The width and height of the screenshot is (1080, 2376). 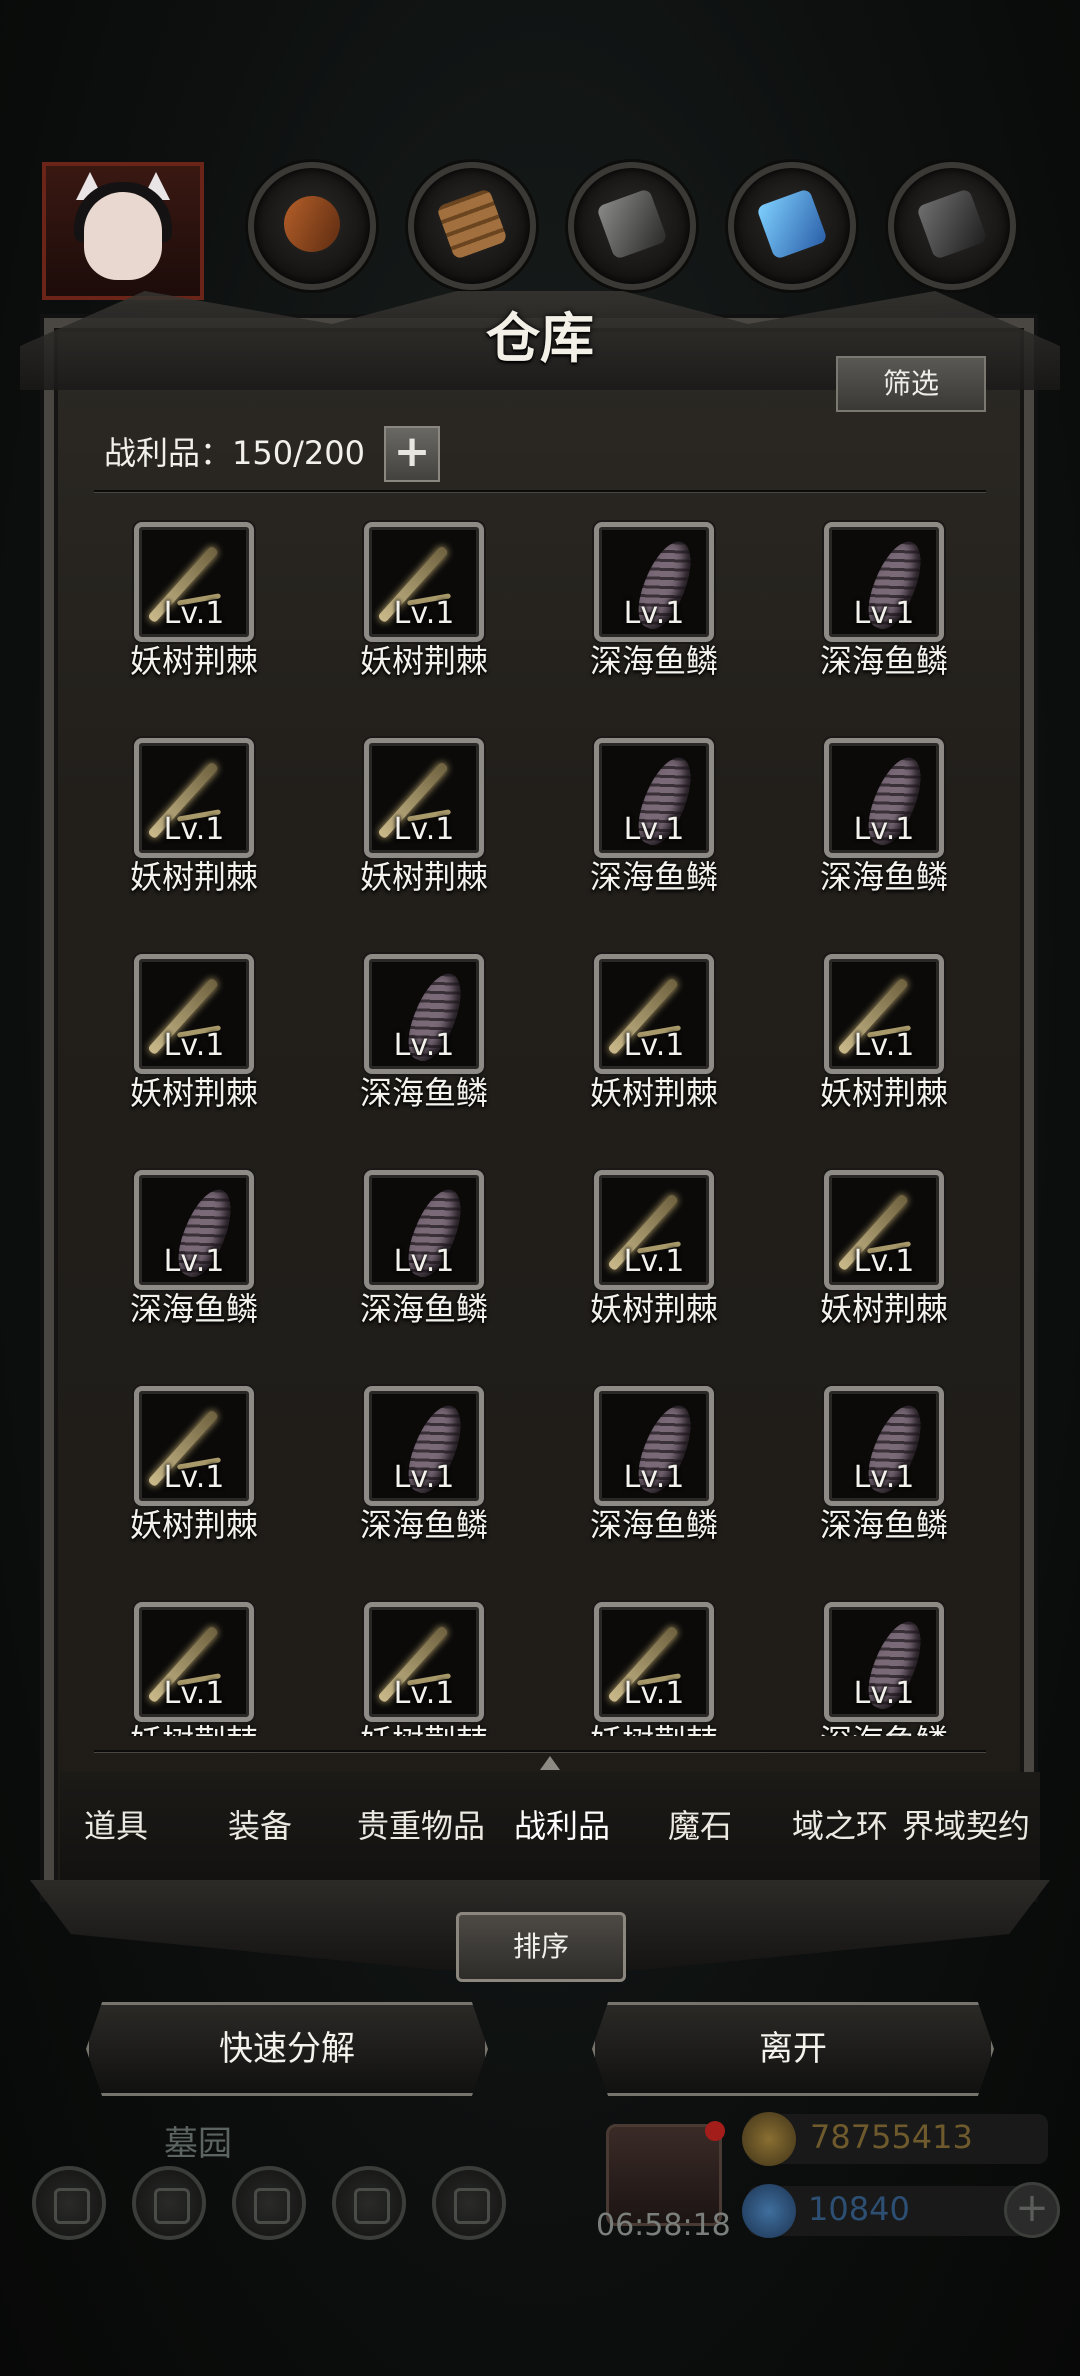 I want to click on book-icon, so click(x=269, y=2203).